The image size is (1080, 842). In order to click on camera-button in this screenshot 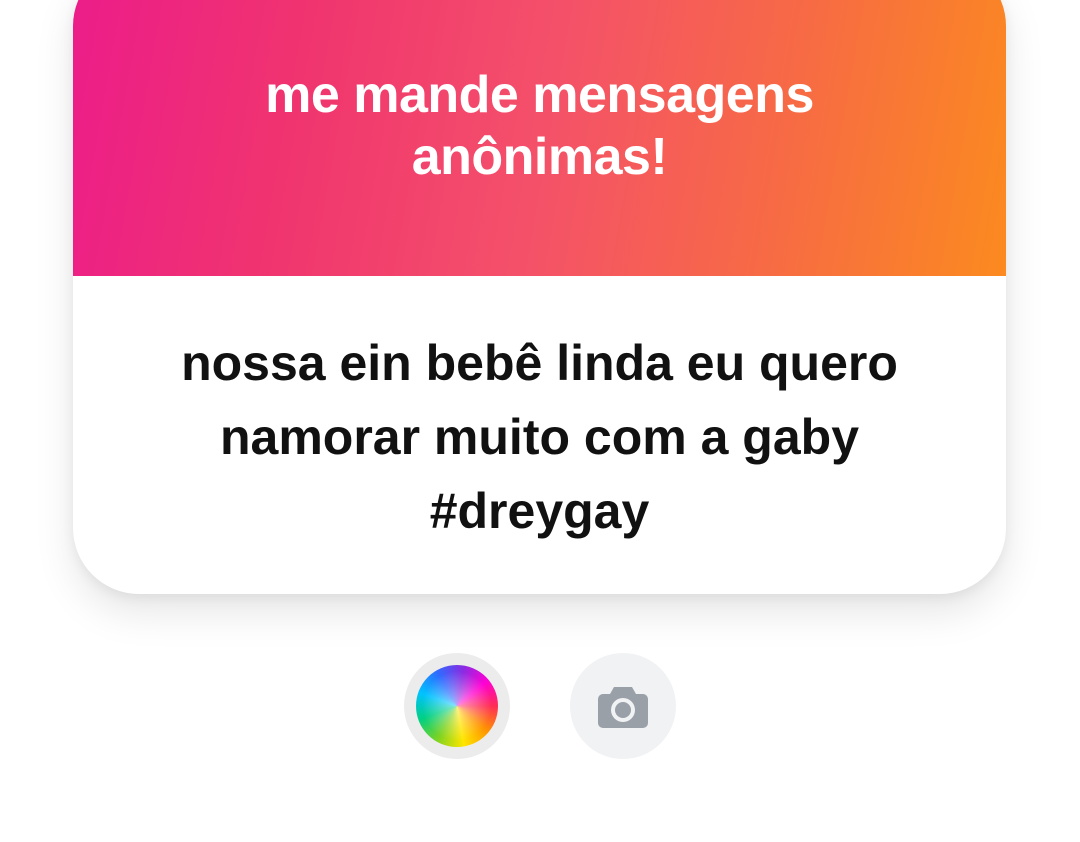, I will do `click(623, 706)`.